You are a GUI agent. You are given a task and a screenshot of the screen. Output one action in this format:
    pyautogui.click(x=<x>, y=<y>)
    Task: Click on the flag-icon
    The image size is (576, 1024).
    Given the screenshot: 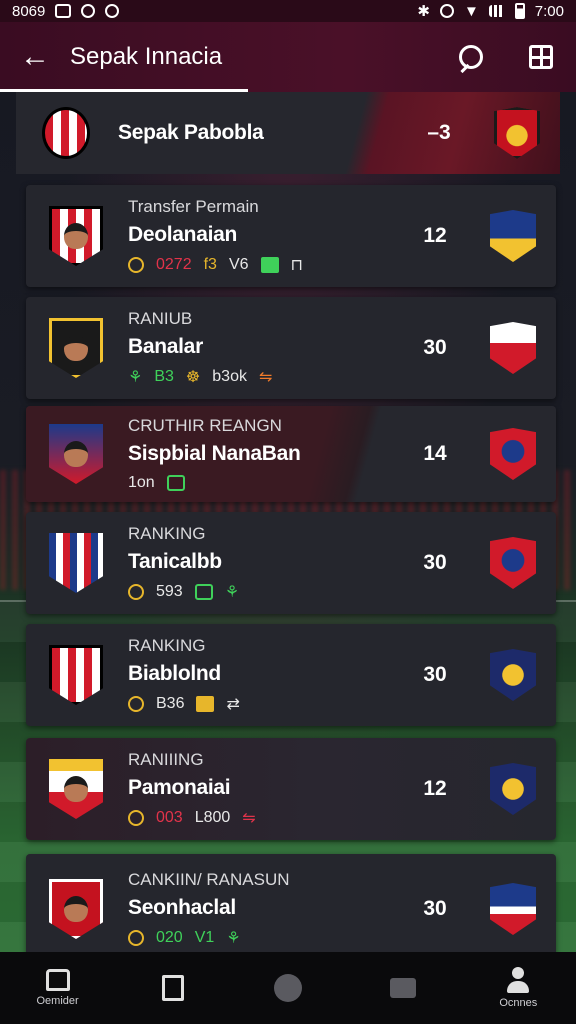 What is the action you would take?
    pyautogui.click(x=269, y=265)
    